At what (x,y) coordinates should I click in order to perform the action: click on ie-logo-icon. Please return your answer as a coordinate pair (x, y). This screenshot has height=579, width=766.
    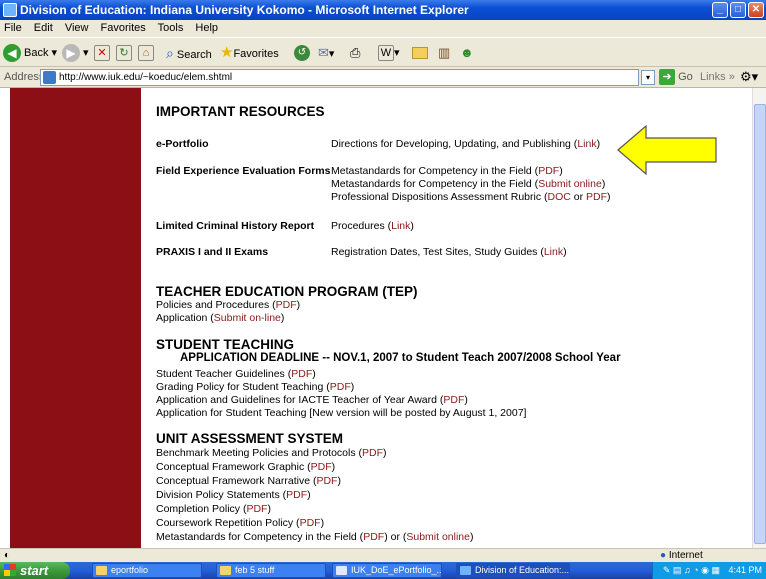
    Looking at the image, I should click on (10, 10).